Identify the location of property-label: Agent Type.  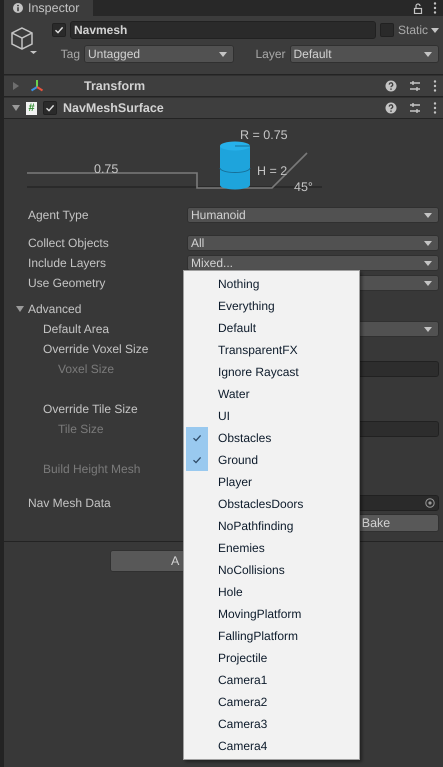
(58, 215).